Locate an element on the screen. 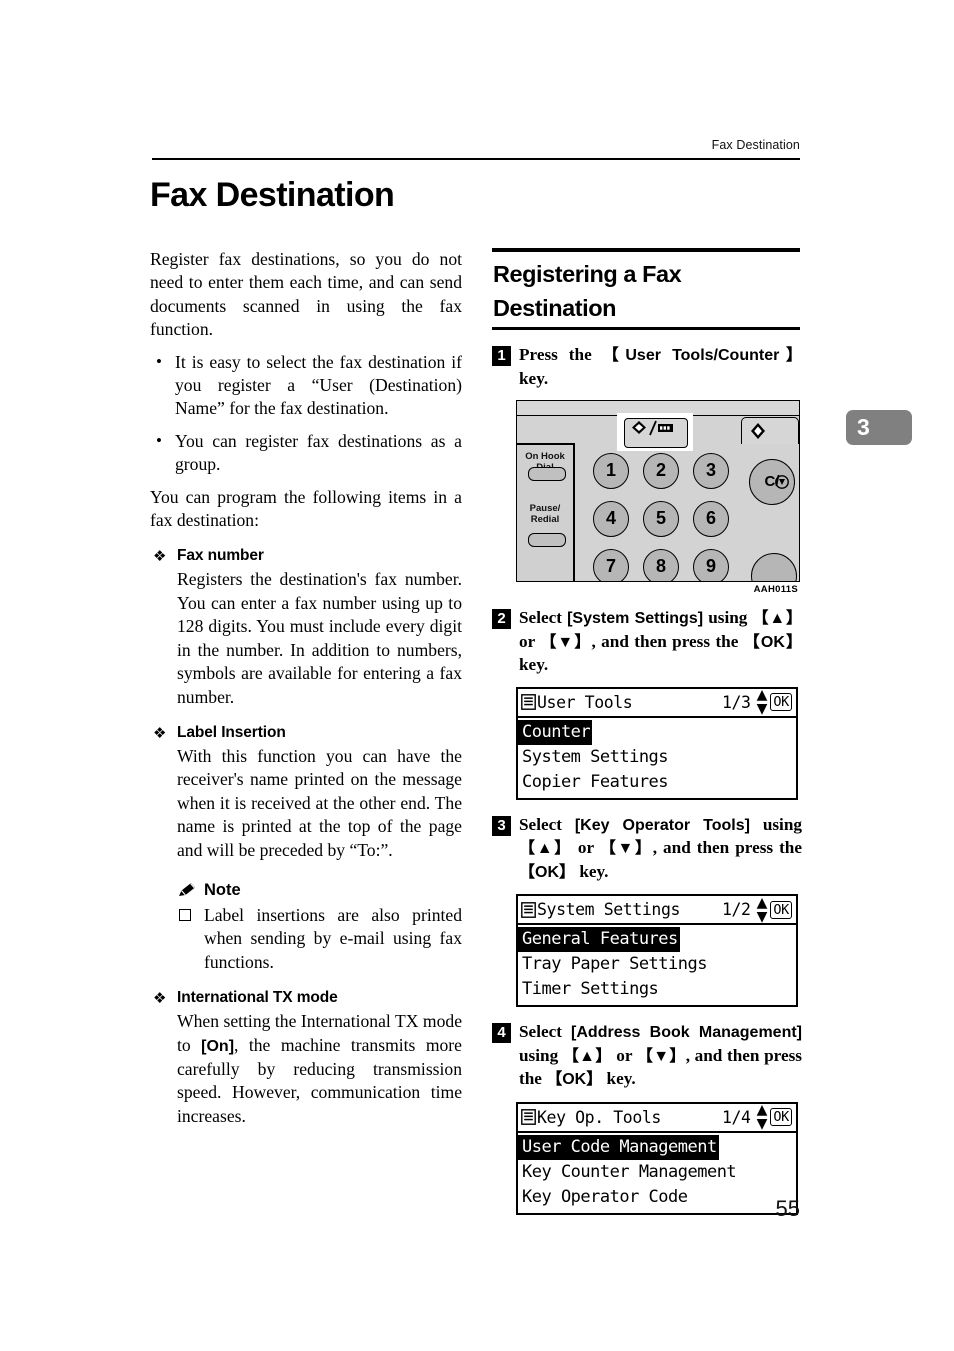 The image size is (954, 1351). list-item: Key Counter Management is located at coordinates (627, 1172).